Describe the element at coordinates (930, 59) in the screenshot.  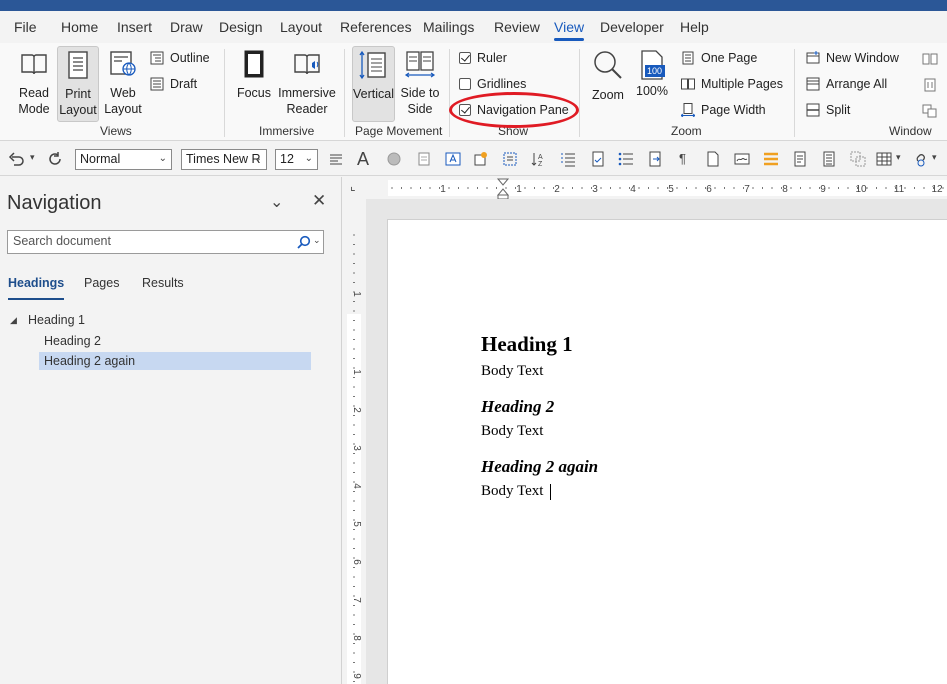
I see `view-side-by-side-icon` at that location.